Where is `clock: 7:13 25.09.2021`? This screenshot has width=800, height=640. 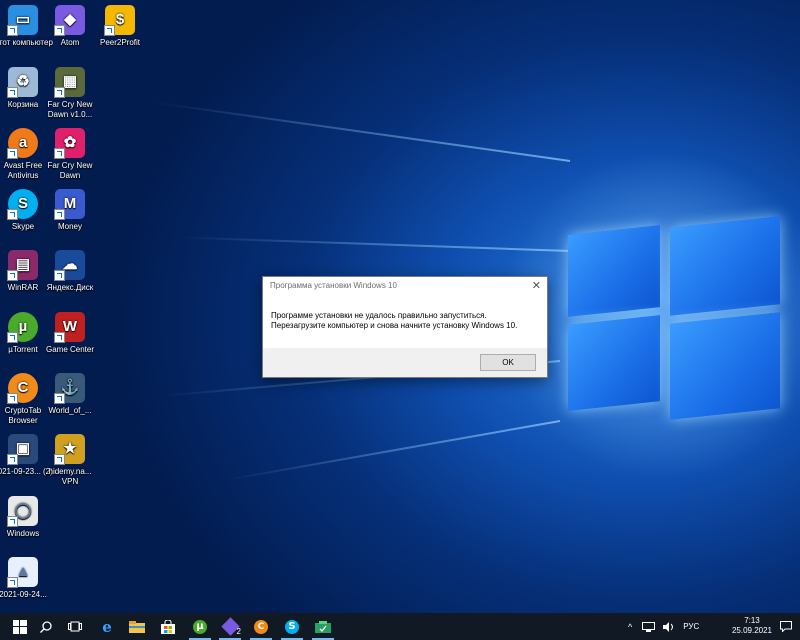 clock: 7:13 25.09.2021 is located at coordinates (752, 626).